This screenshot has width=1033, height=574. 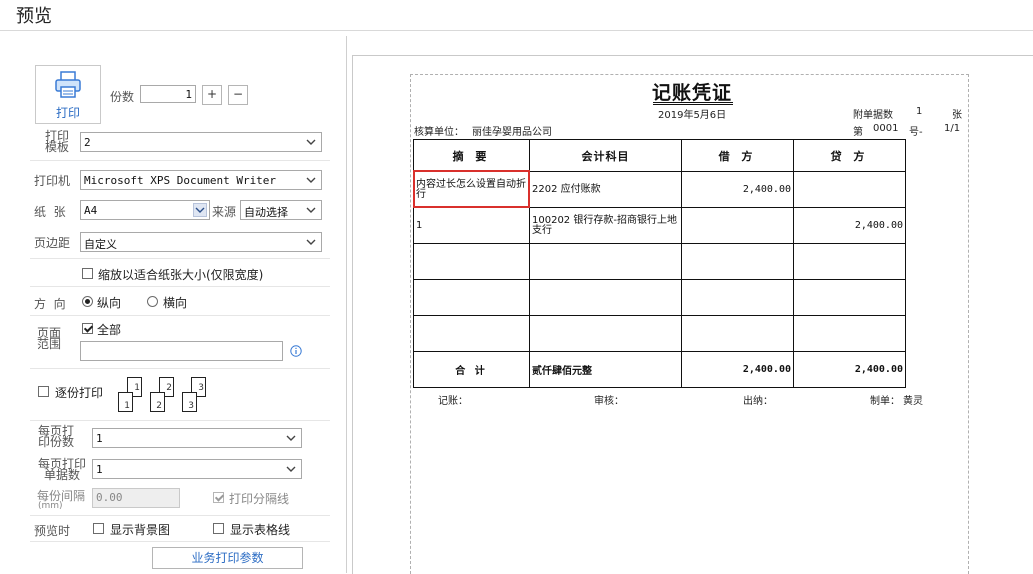 I want to click on column-header: 摘 要, so click(x=471, y=155).